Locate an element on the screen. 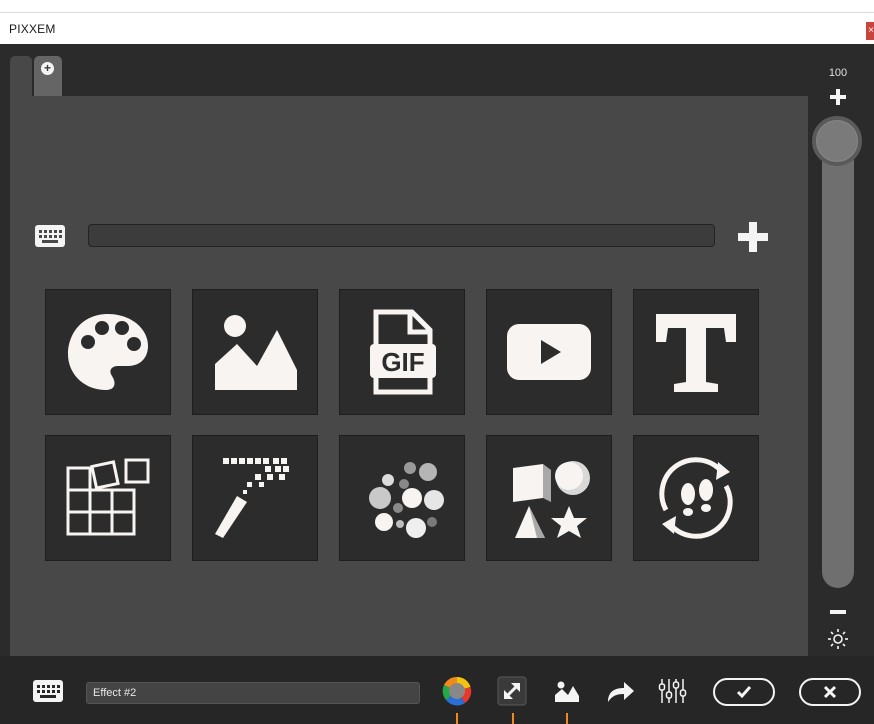  tile-mosaic is located at coordinates (108, 498).